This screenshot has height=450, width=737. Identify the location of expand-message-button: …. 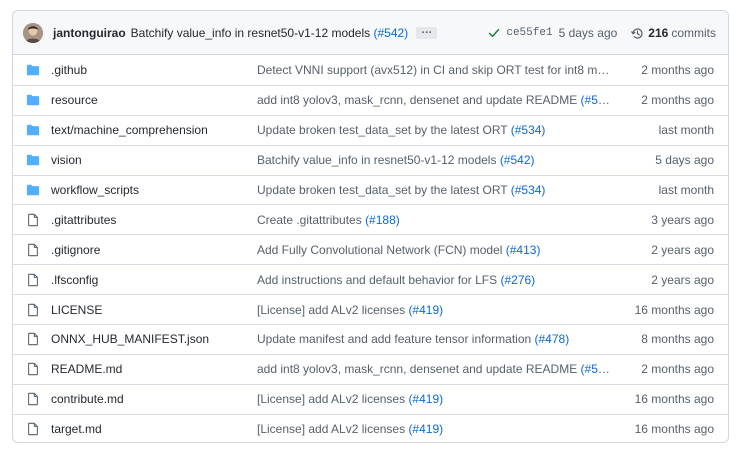
(427, 31).